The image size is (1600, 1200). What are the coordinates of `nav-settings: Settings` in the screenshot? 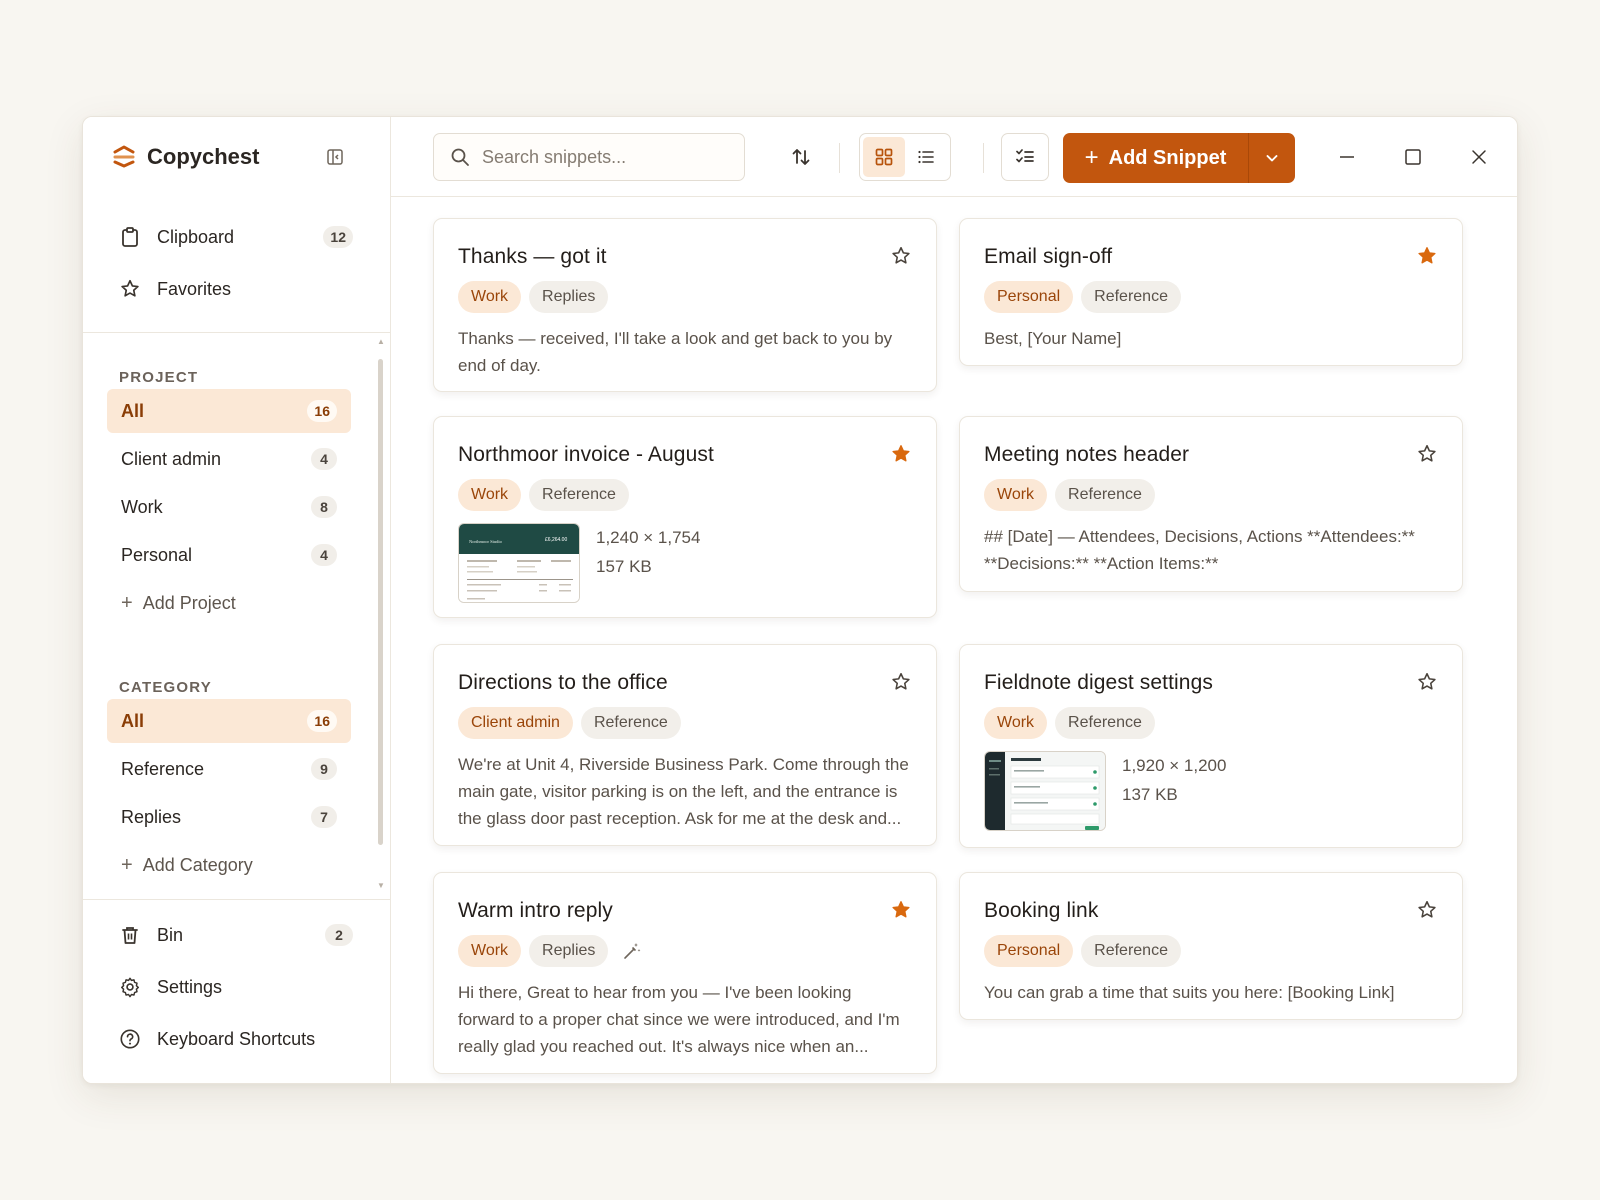 It's located at (235, 987).